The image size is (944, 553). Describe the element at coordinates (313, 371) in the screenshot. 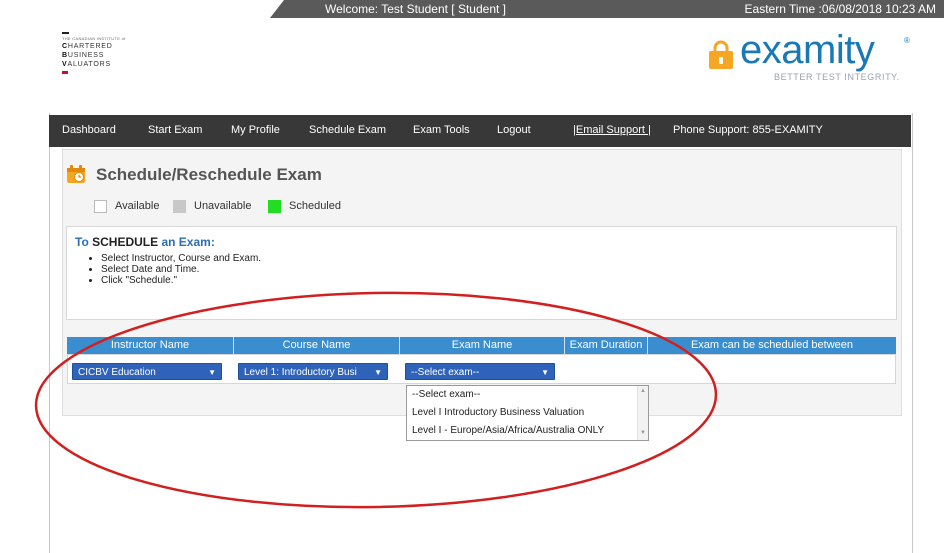

I see `course-select: Level 1: Introductory Busi ▼` at that location.